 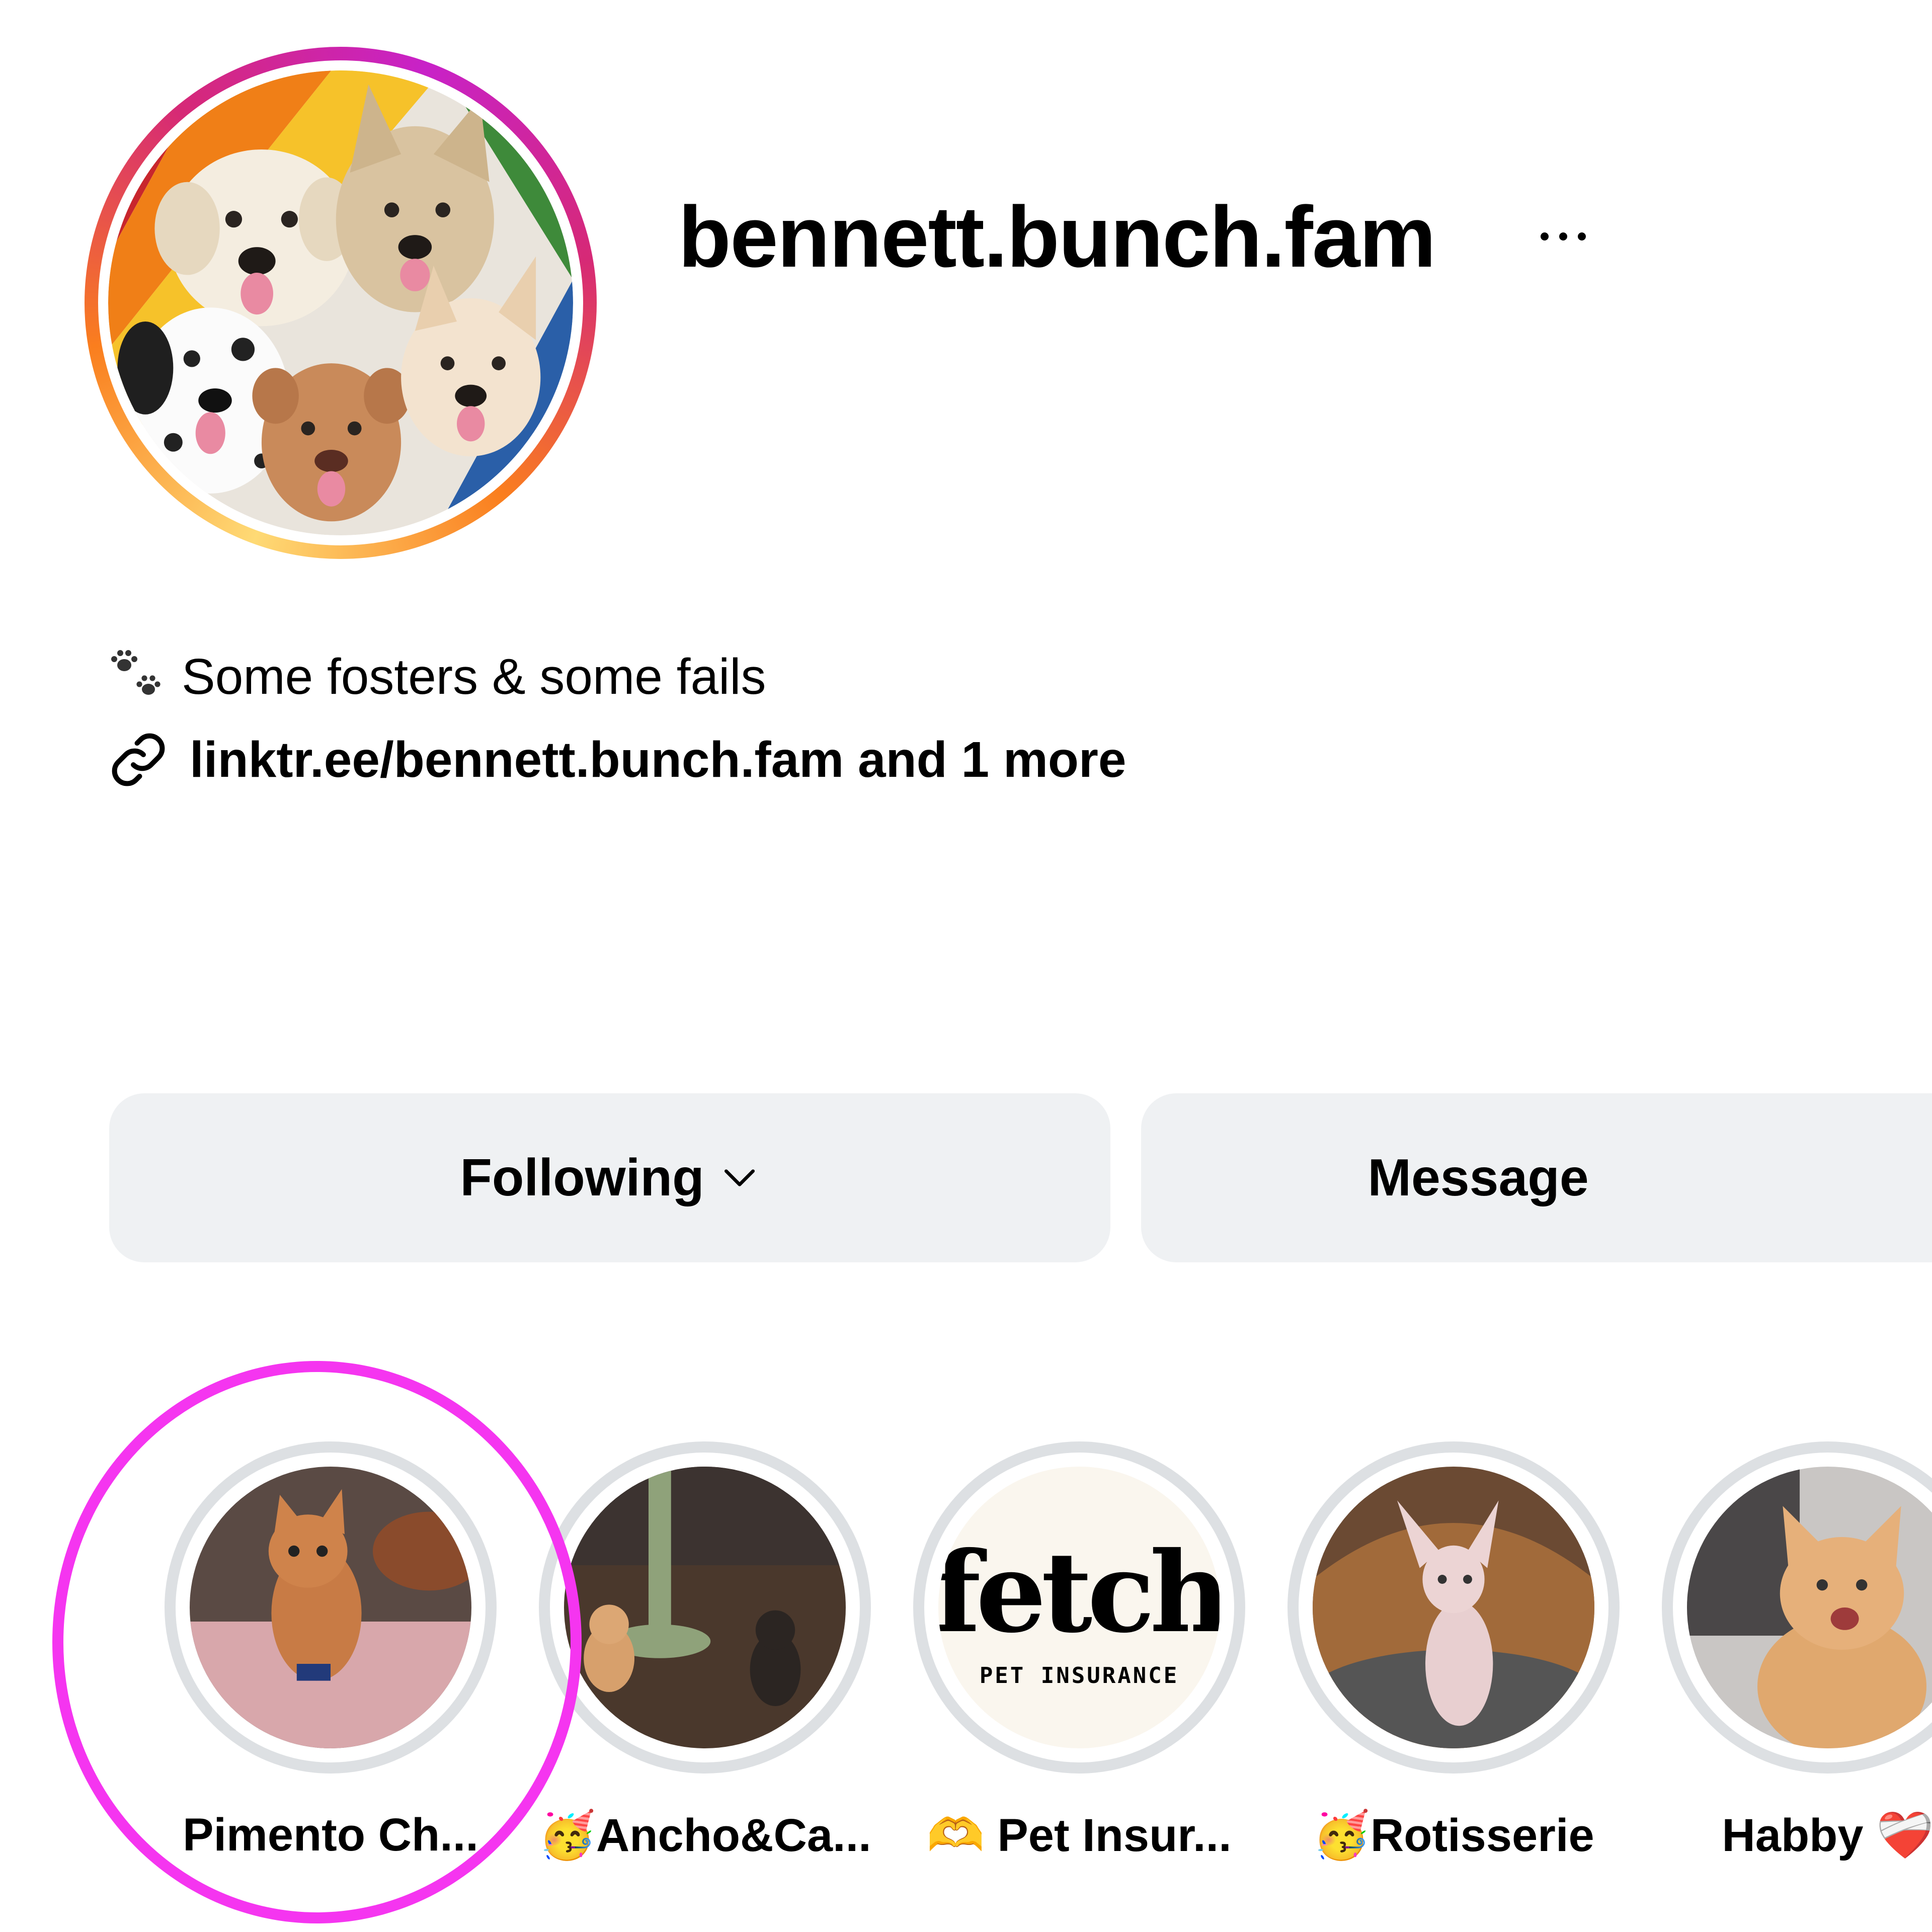 What do you see at coordinates (1564, 237) in the screenshot?
I see `ellipsis-icon` at bounding box center [1564, 237].